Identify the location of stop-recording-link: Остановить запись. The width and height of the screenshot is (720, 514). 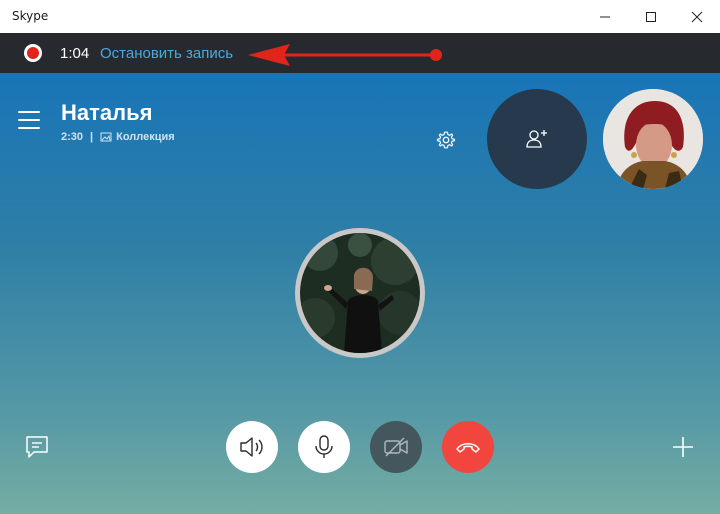
(166, 53).